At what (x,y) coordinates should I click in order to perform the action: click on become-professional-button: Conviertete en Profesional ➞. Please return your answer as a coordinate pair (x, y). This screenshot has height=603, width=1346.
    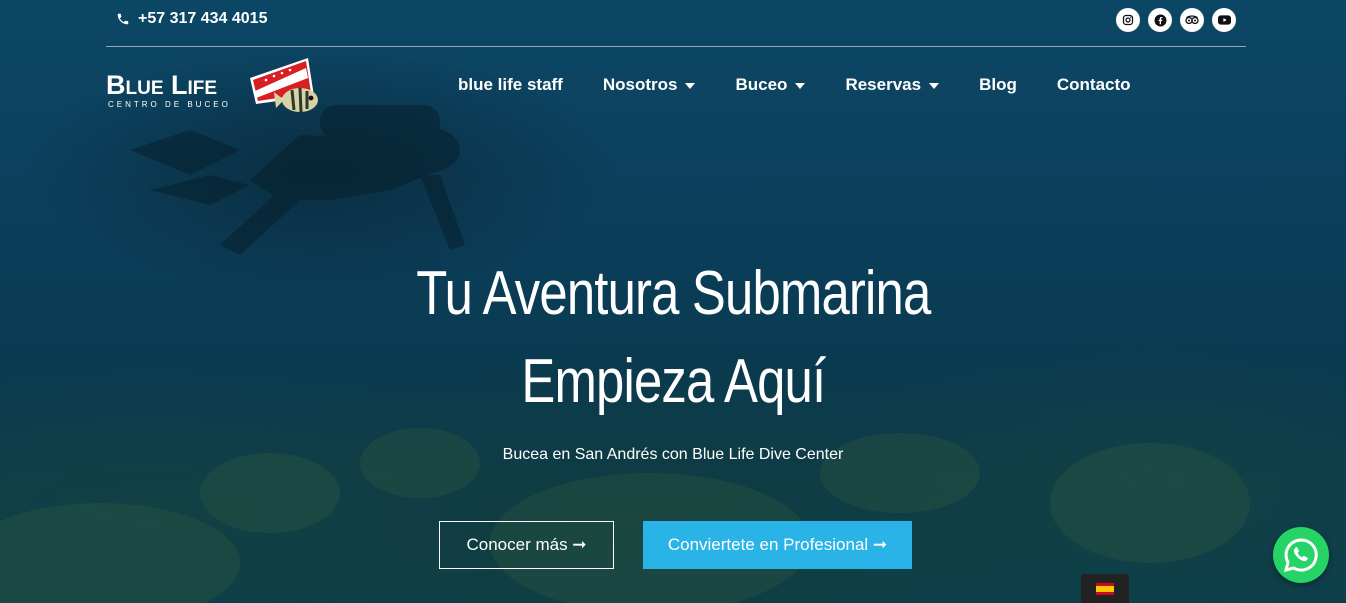
    Looking at the image, I should click on (777, 545).